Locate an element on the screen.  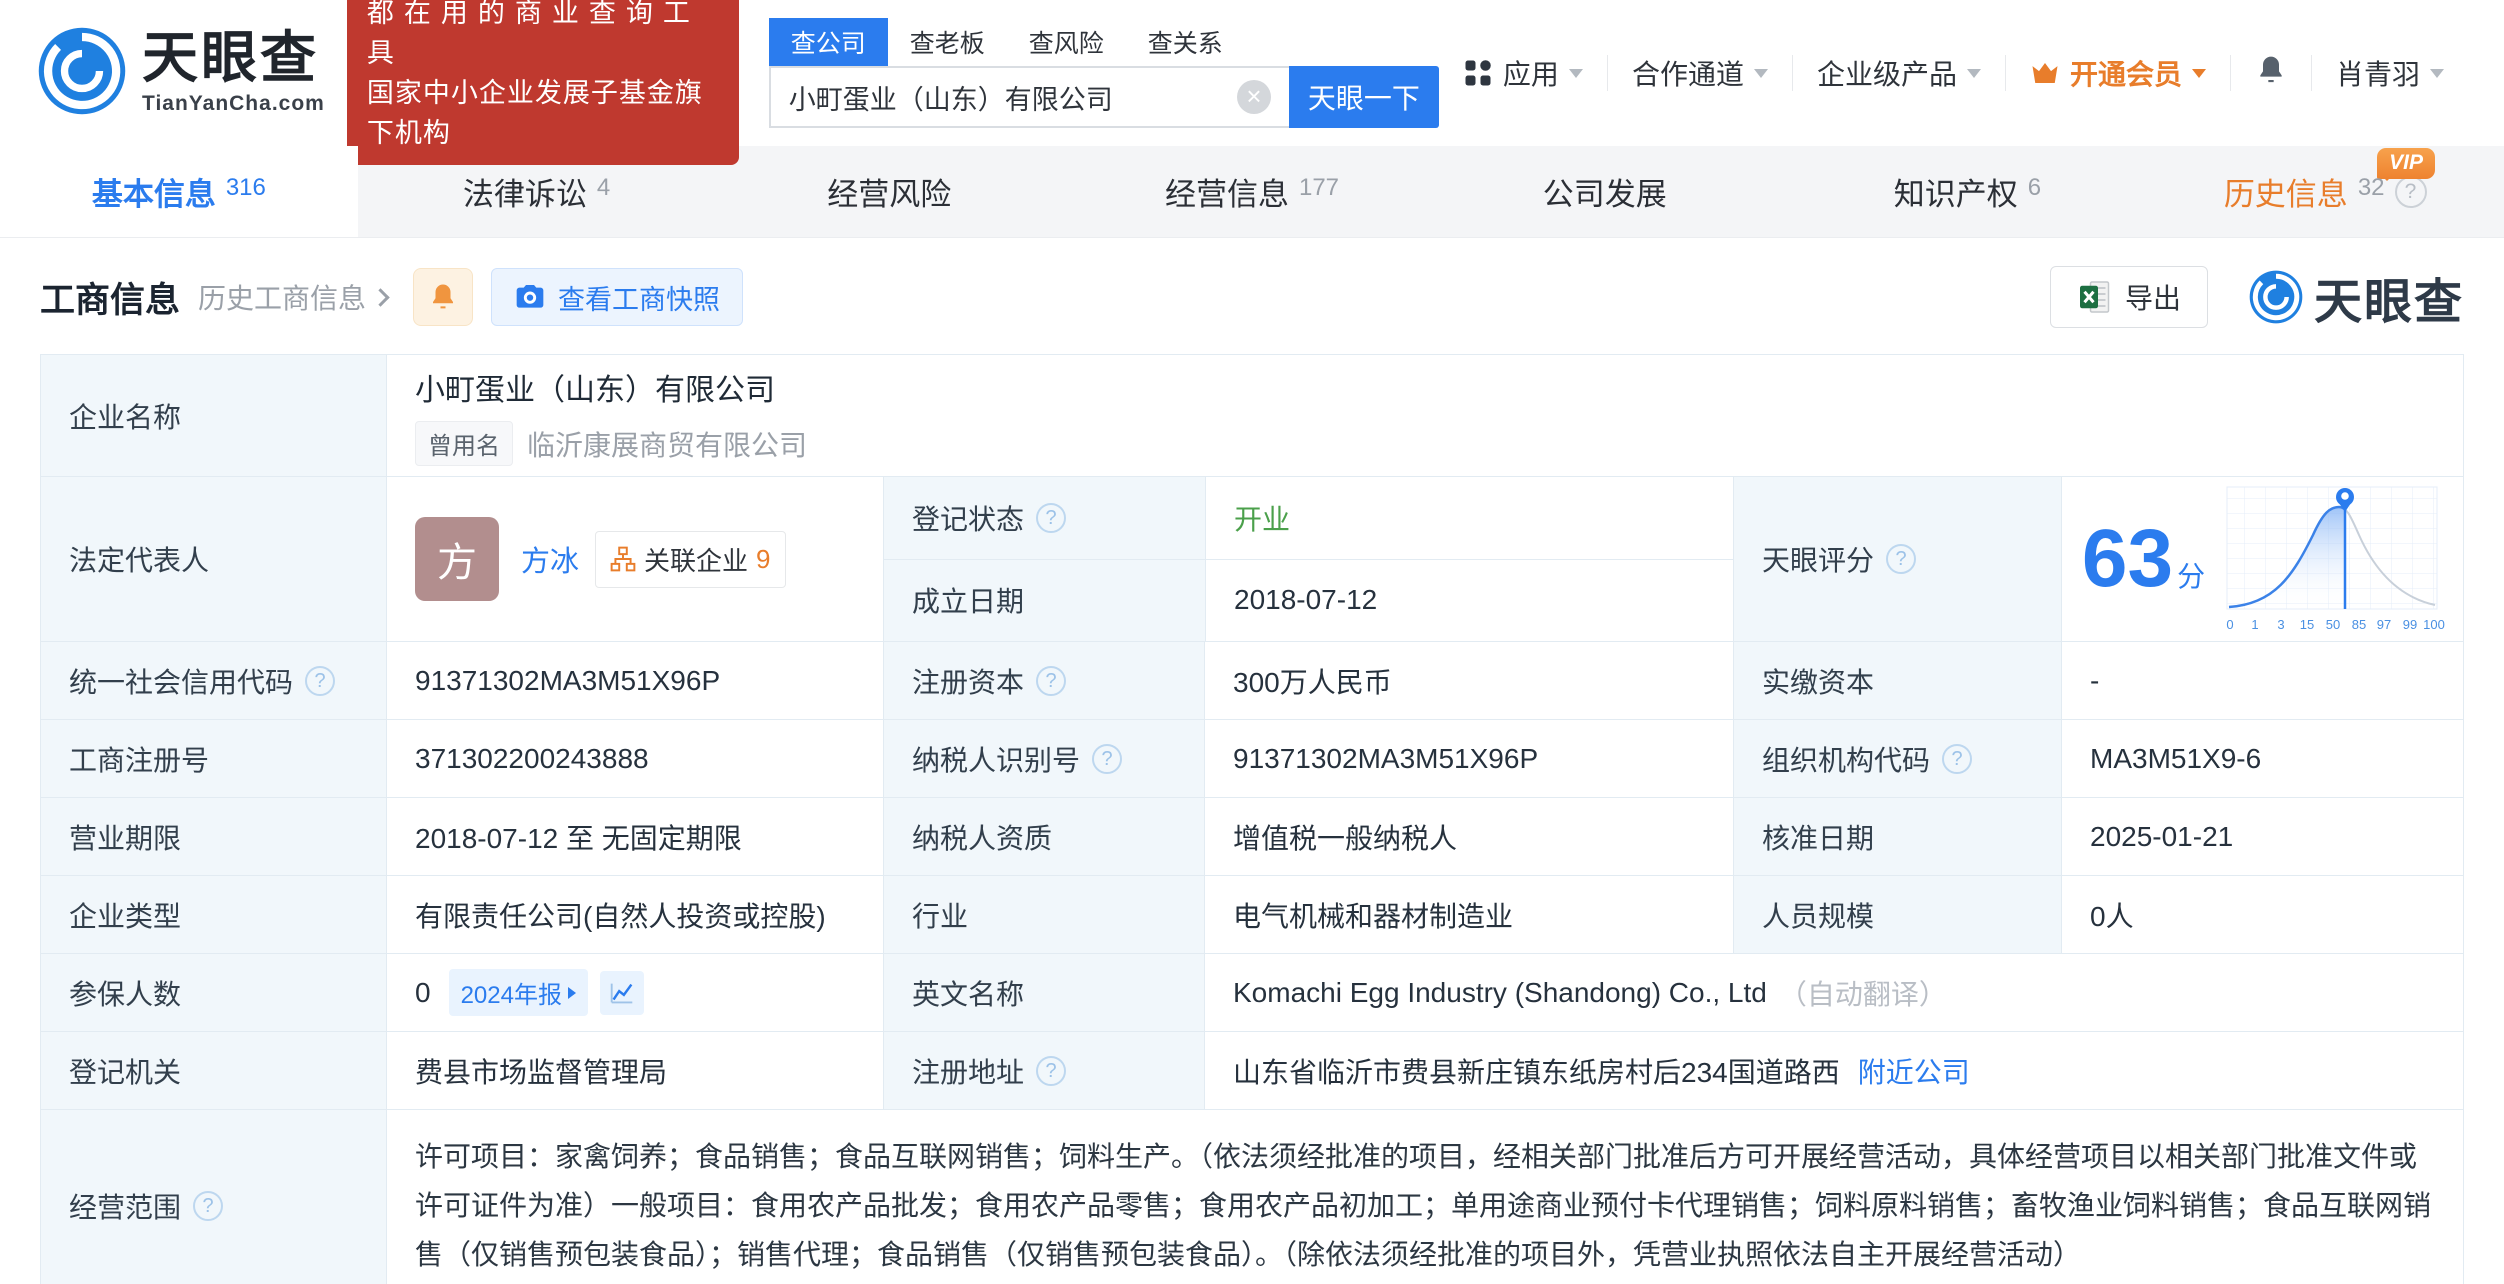
tab-business-info: 经营信息 177 is located at coordinates (1252, 191).